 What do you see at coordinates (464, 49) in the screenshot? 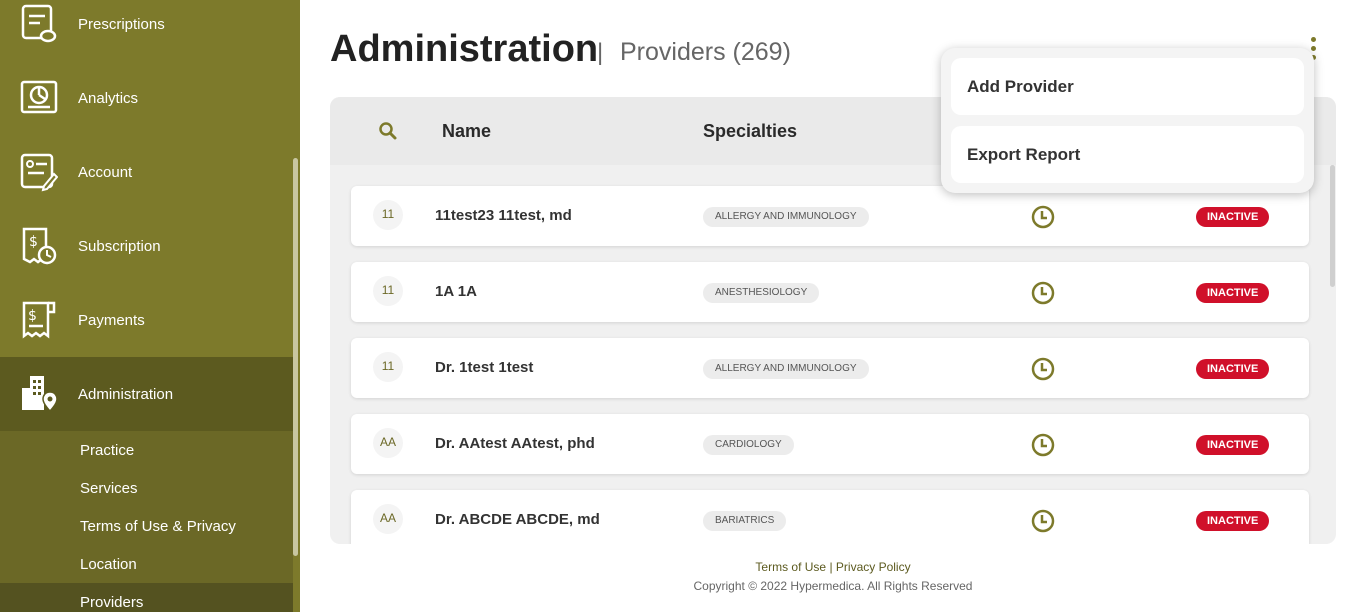
I see `page-title: Administration` at bounding box center [464, 49].